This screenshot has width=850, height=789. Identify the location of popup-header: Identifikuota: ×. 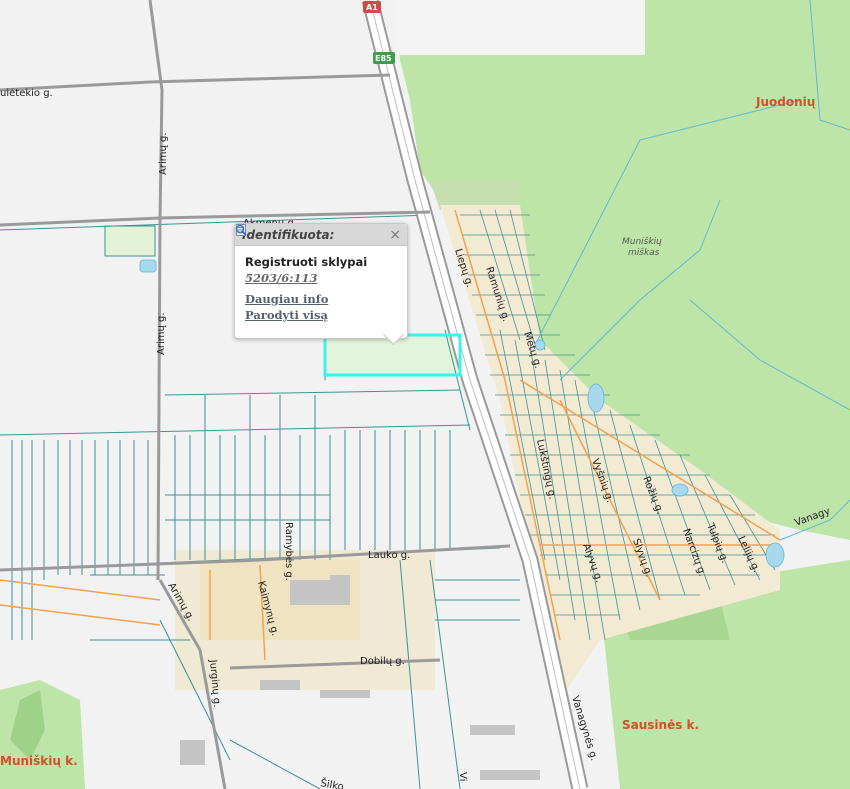
(321, 235).